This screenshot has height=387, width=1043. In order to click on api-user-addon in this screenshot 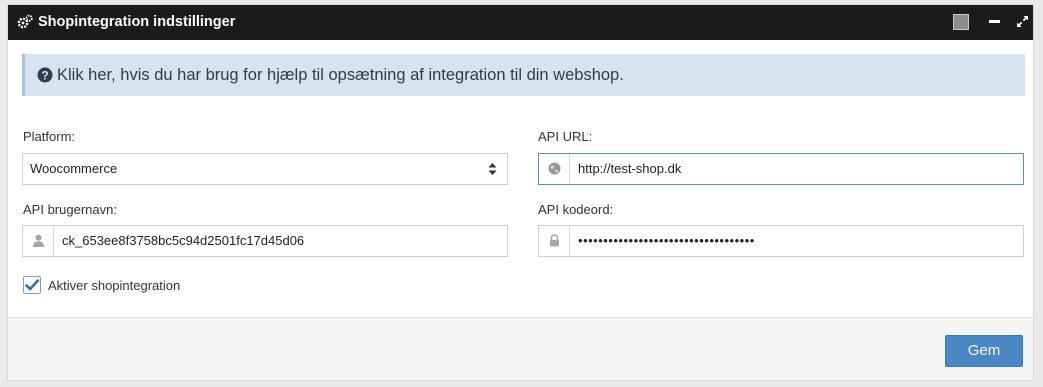, I will do `click(38, 241)`.